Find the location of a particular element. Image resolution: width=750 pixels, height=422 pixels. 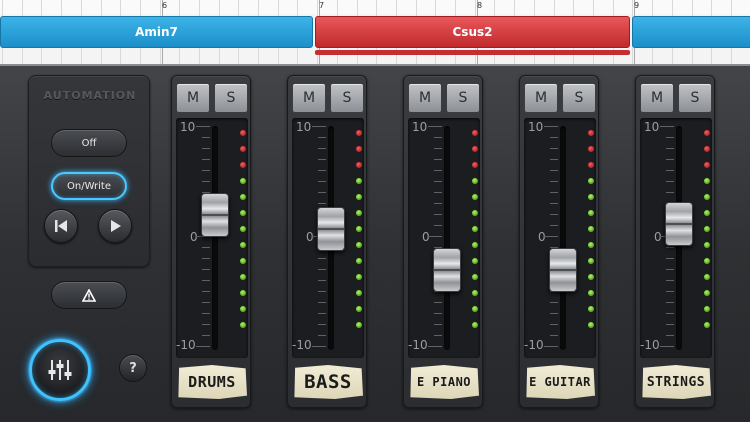

automation-title: AUTOMATION is located at coordinates (90, 95).